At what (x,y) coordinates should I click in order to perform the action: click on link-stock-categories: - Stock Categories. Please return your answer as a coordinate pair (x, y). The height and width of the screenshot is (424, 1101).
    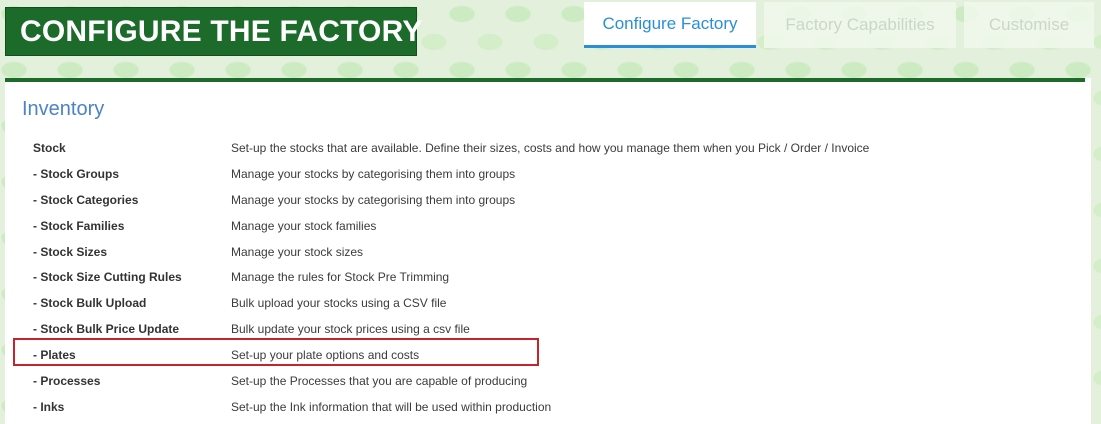
    Looking at the image, I should click on (85, 200).